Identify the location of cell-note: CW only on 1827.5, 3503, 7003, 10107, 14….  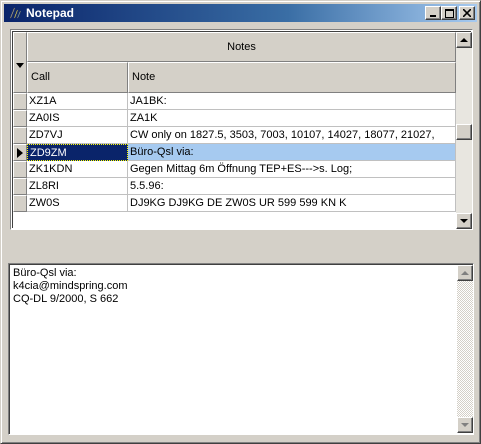
(292, 135).